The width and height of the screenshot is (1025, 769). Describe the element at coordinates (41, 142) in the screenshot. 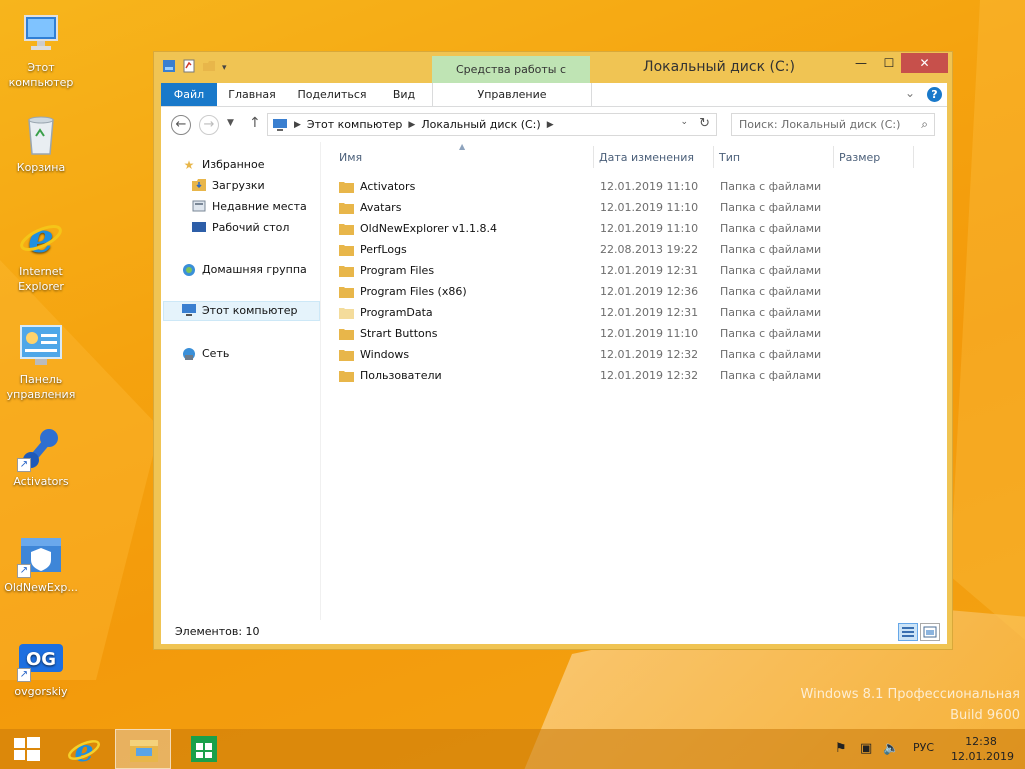

I see `desktop-icon-recycle-bin: Корзина` at that location.